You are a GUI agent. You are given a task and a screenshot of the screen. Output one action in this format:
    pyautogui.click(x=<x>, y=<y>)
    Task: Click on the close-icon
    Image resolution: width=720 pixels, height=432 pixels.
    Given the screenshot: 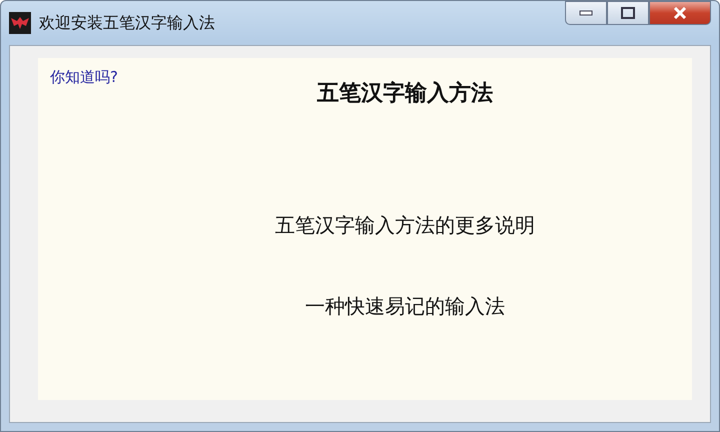 What is the action you would take?
    pyautogui.click(x=680, y=13)
    